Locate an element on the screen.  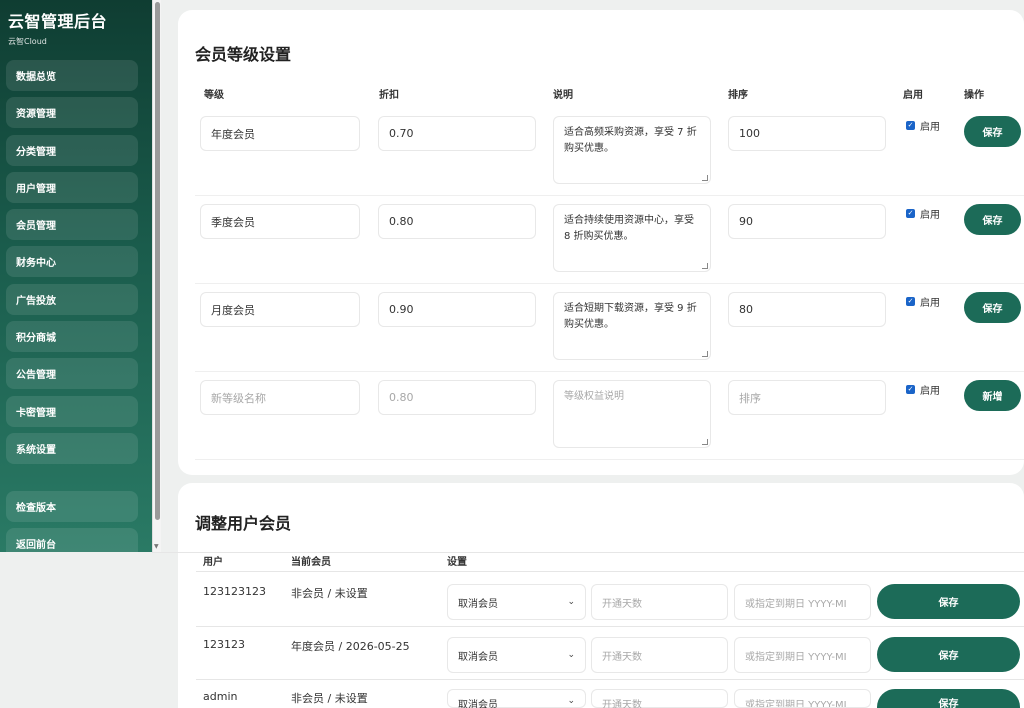
user-name: 123123 is located at coordinates (224, 644).